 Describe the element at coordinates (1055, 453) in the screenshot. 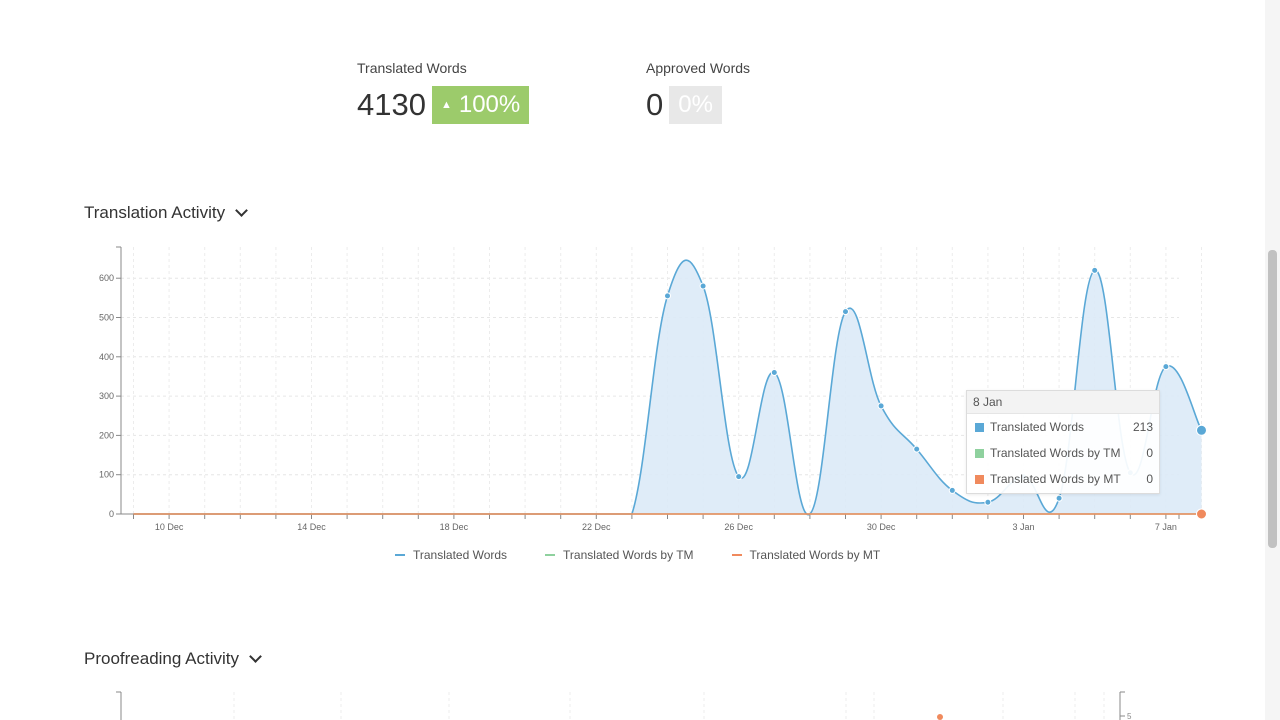

I see `tooltip-series-name: Translated Words by TM` at that location.